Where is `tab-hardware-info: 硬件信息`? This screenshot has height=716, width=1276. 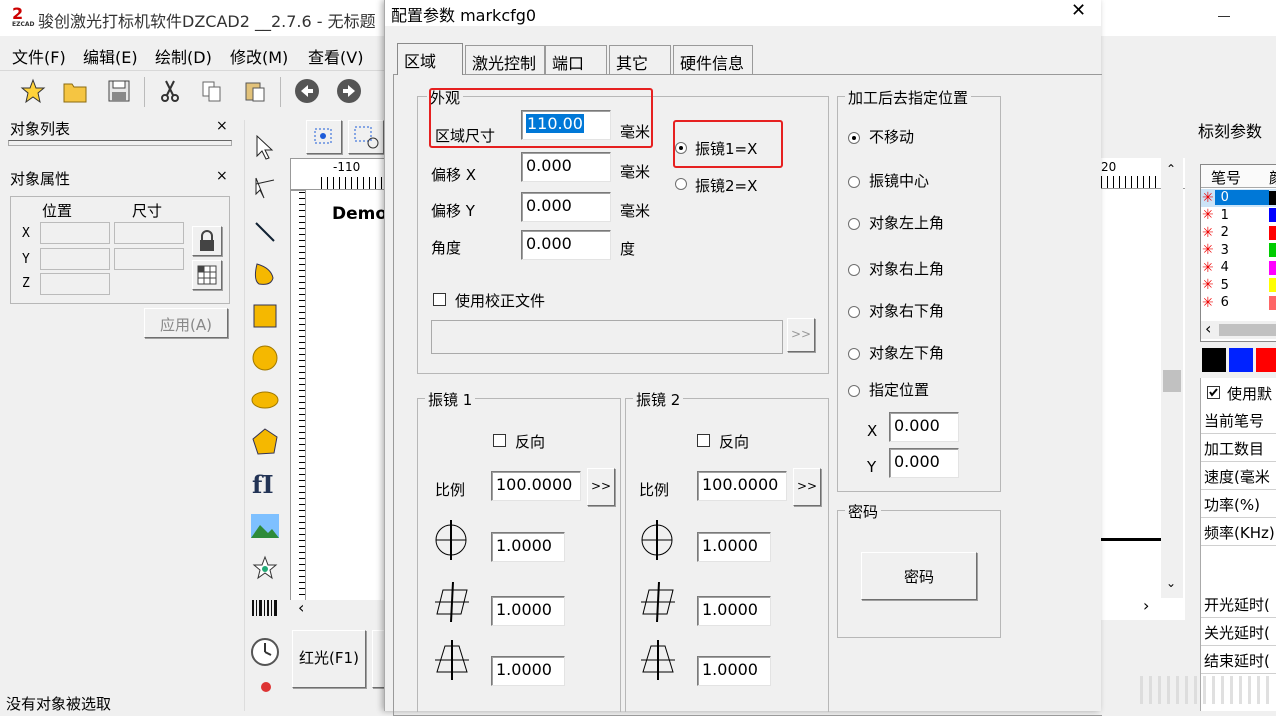 tab-hardware-info: 硬件信息 is located at coordinates (713, 59).